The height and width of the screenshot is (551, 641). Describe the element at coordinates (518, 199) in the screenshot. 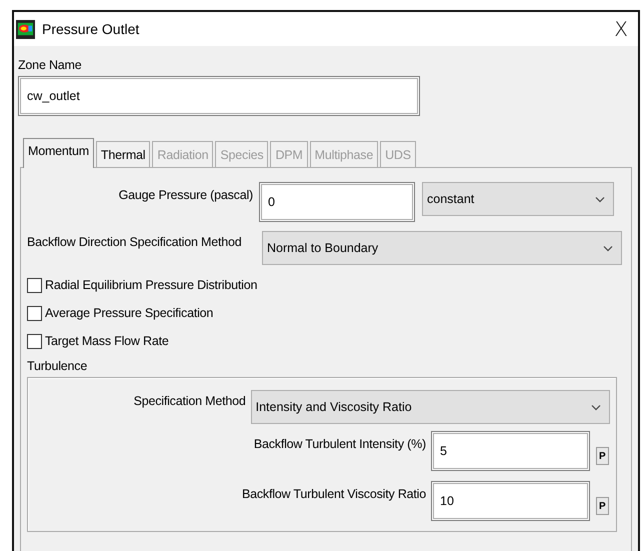

I see `gauge-method-dropdown: constant` at that location.